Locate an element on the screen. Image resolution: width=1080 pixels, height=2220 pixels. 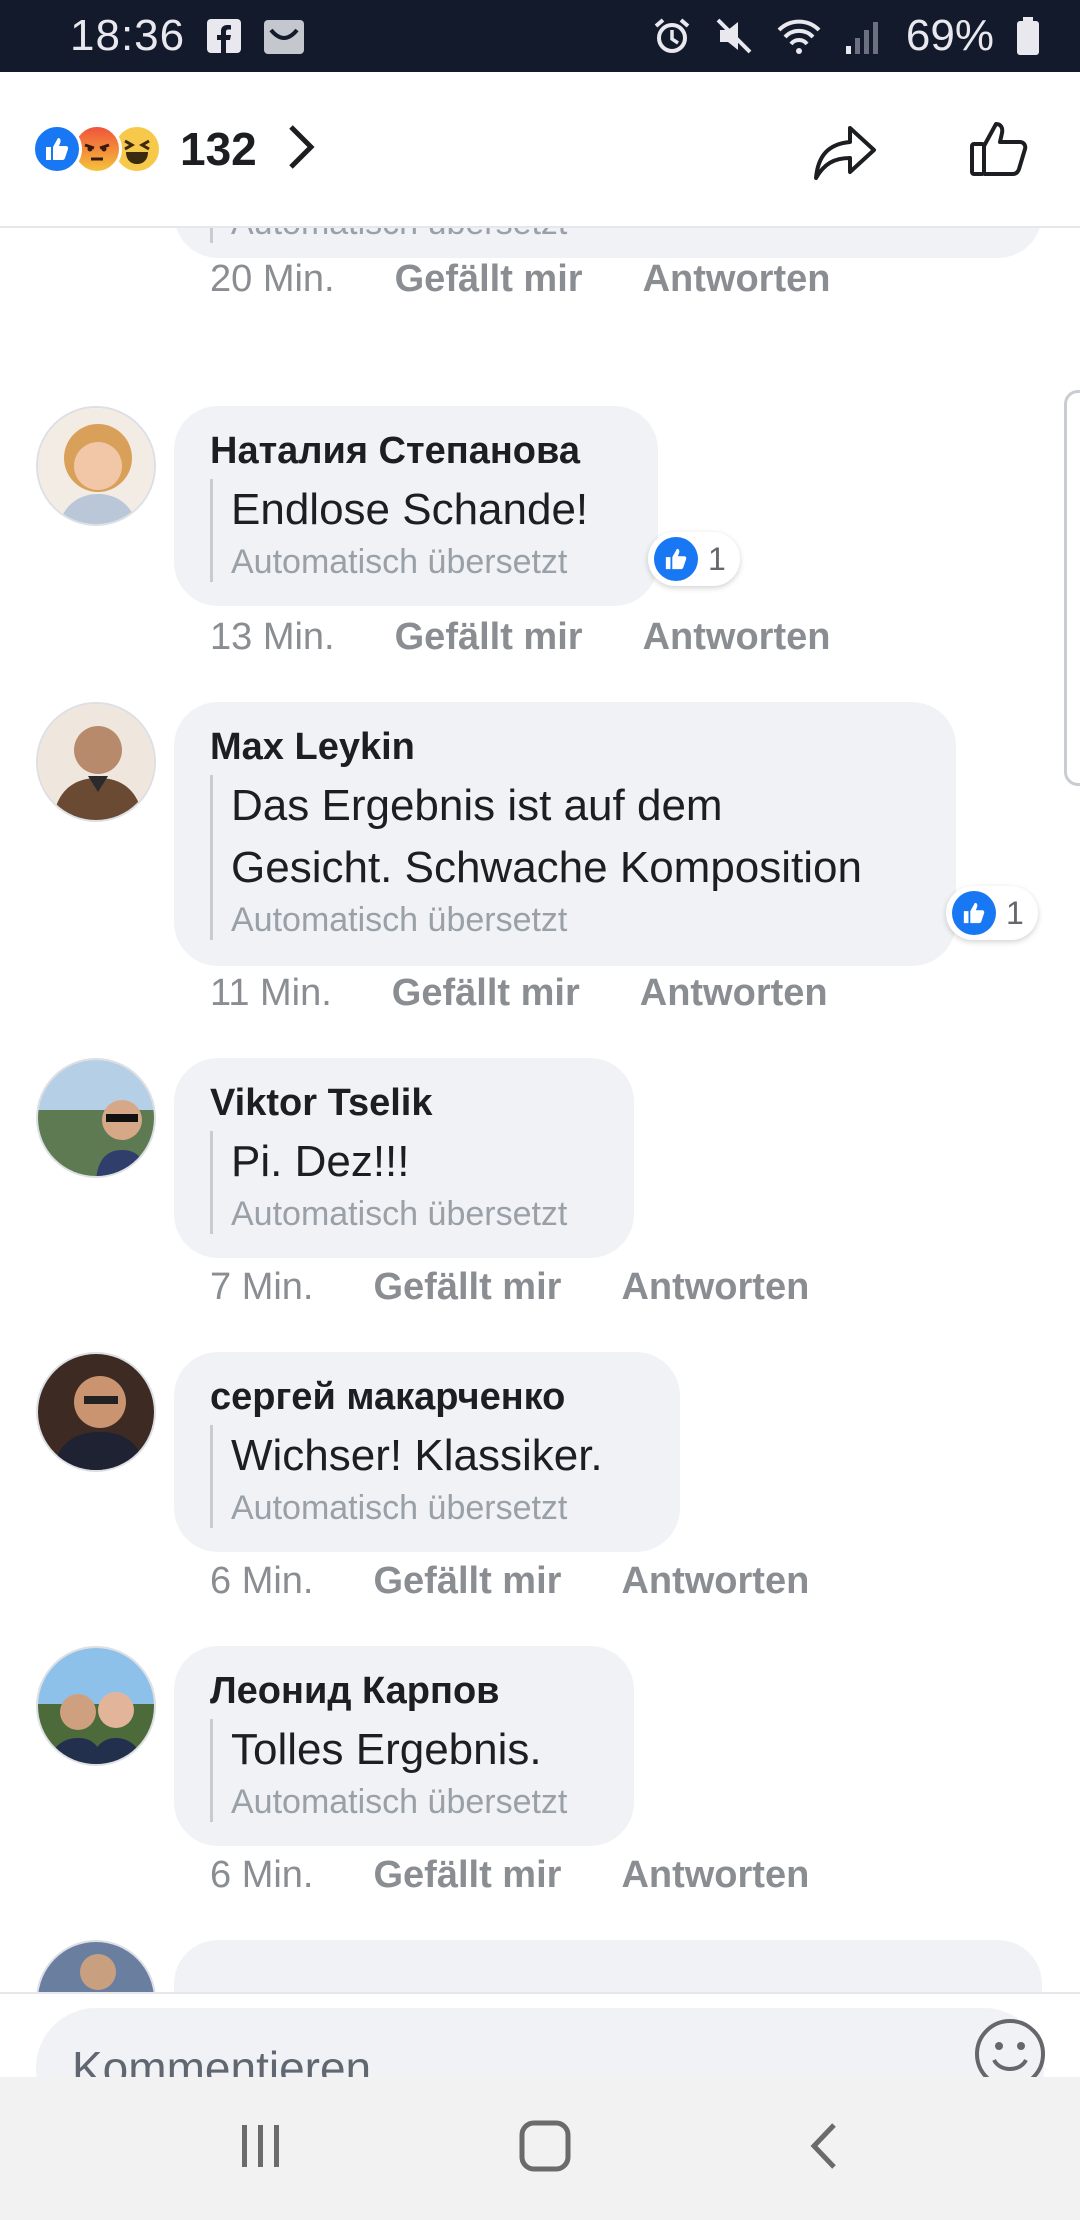
comment-text: Endlose Schande! is located at coordinates (410, 509).